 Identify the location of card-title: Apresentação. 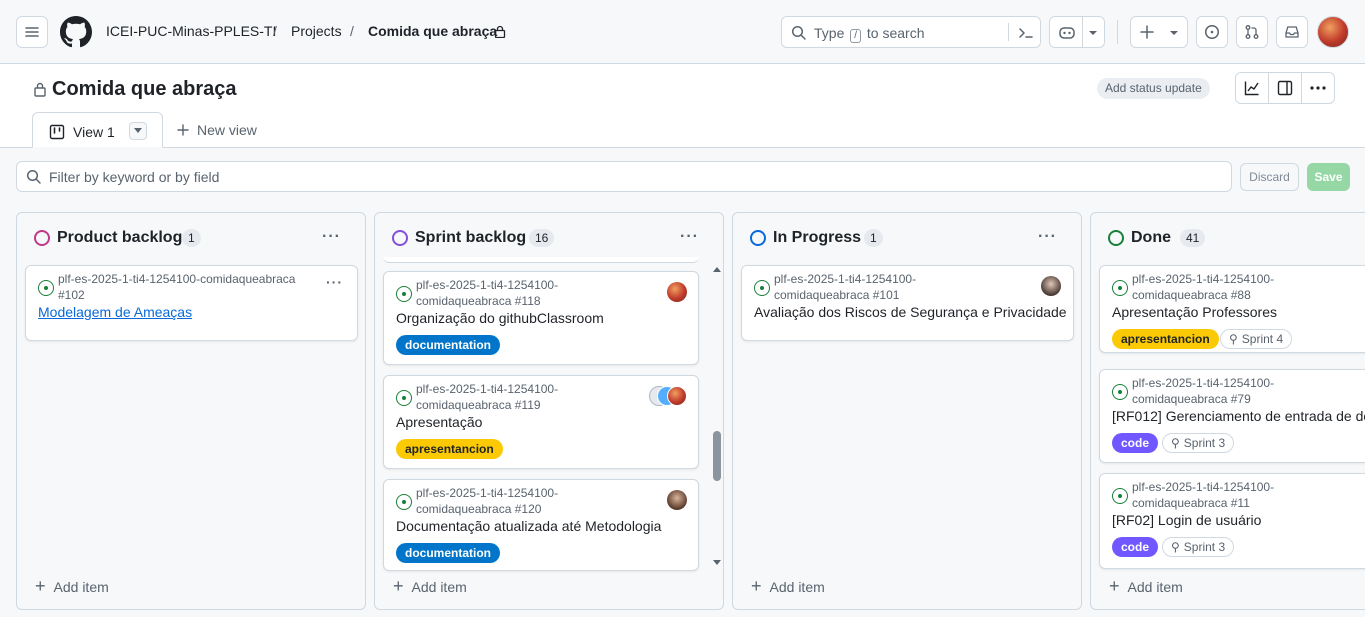
(439, 422).